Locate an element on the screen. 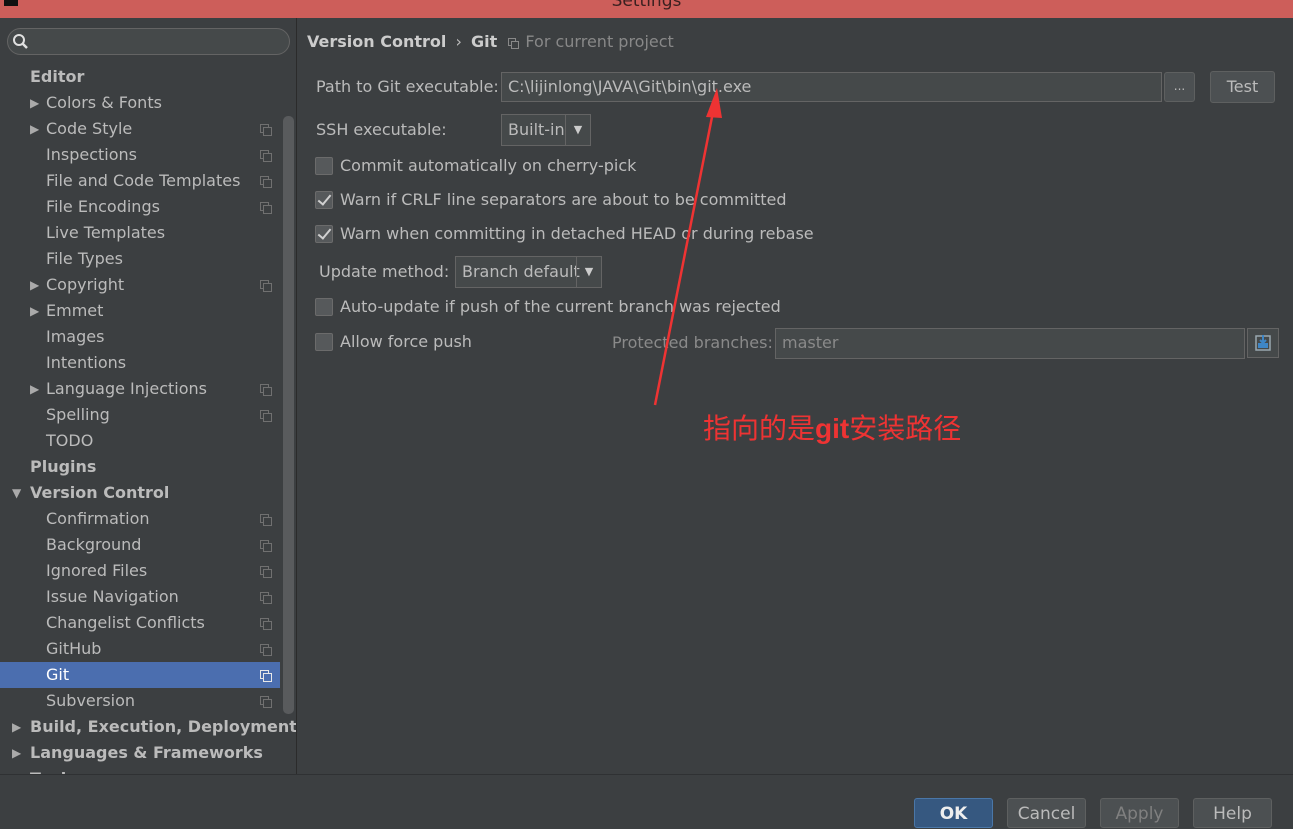 The width and height of the screenshot is (1293, 829). annotation-text-after: 安装路径 is located at coordinates (905, 428).